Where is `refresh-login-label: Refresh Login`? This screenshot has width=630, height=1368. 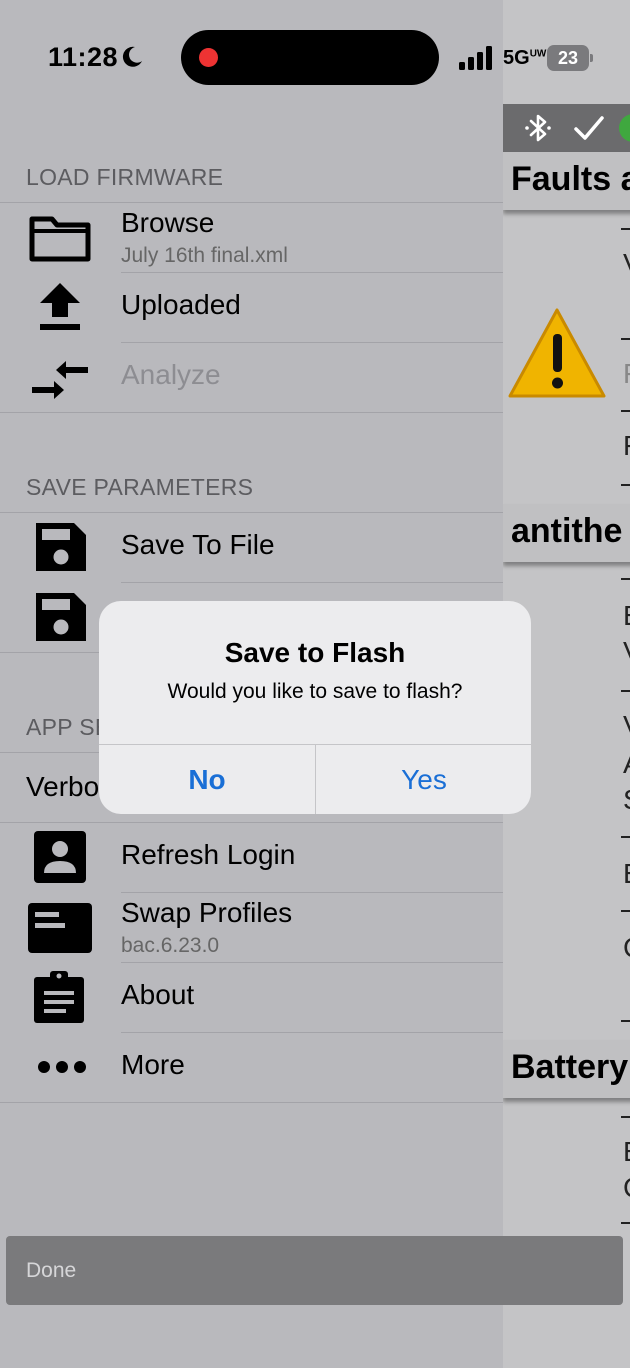 refresh-login-label: Refresh Login is located at coordinates (208, 854).